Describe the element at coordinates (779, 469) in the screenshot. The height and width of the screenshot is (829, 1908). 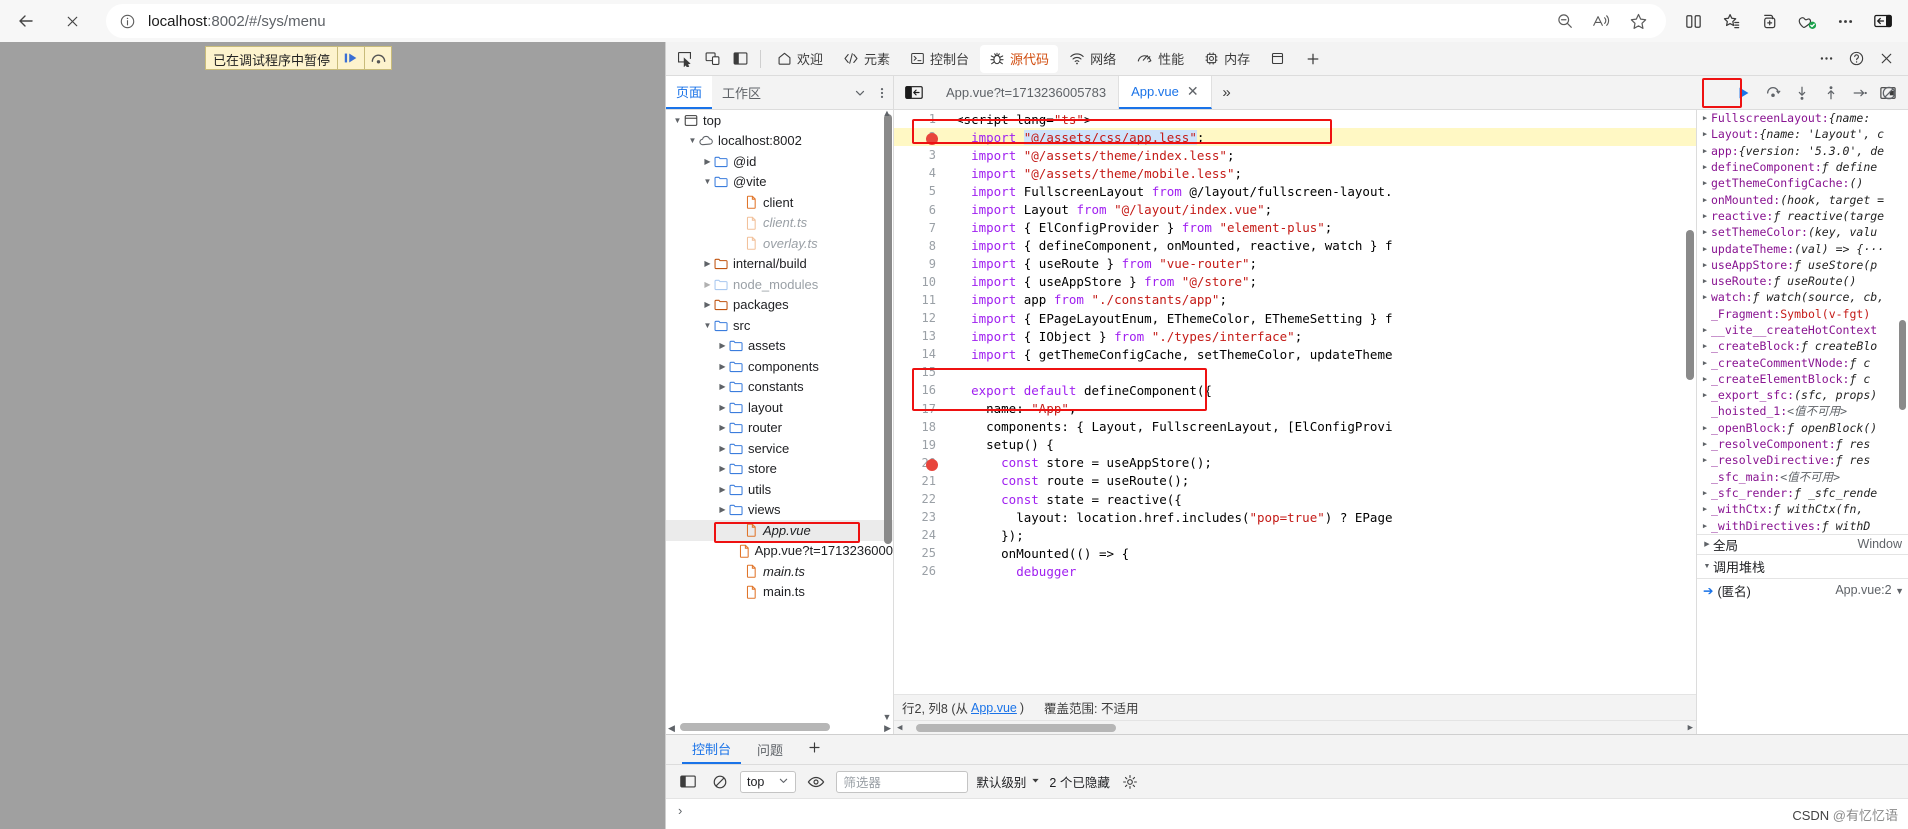
I see `tree-item-store: ▶ store` at that location.